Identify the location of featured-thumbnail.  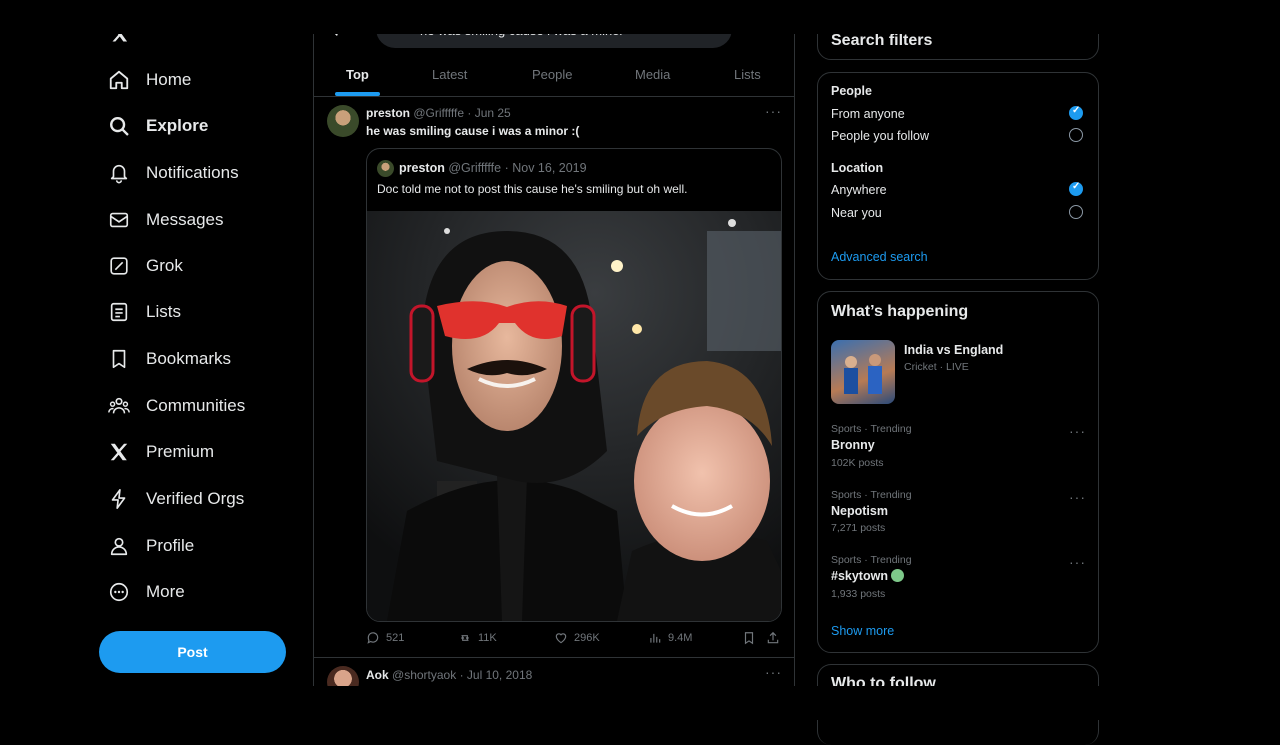
(863, 372).